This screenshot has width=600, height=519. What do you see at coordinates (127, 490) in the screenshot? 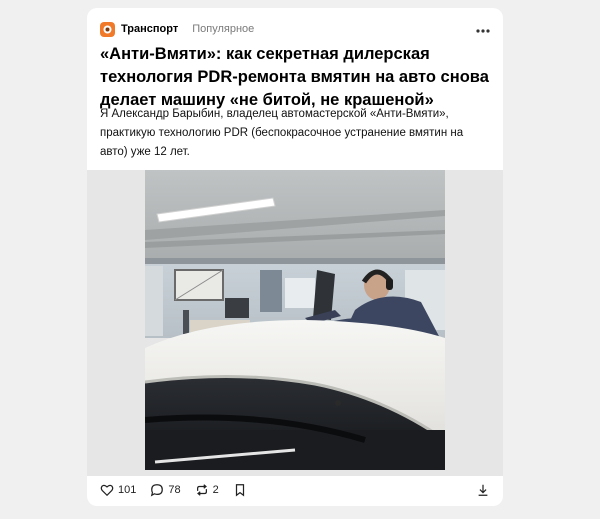
I see `like-count: 101` at bounding box center [127, 490].